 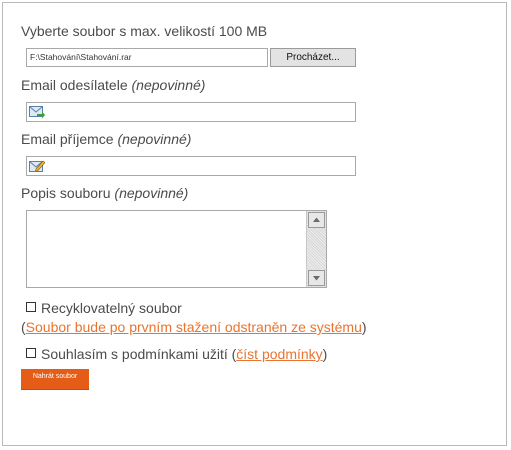 What do you see at coordinates (74, 85) in the screenshot?
I see `sender-email-label-text: Email odesílatele` at bounding box center [74, 85].